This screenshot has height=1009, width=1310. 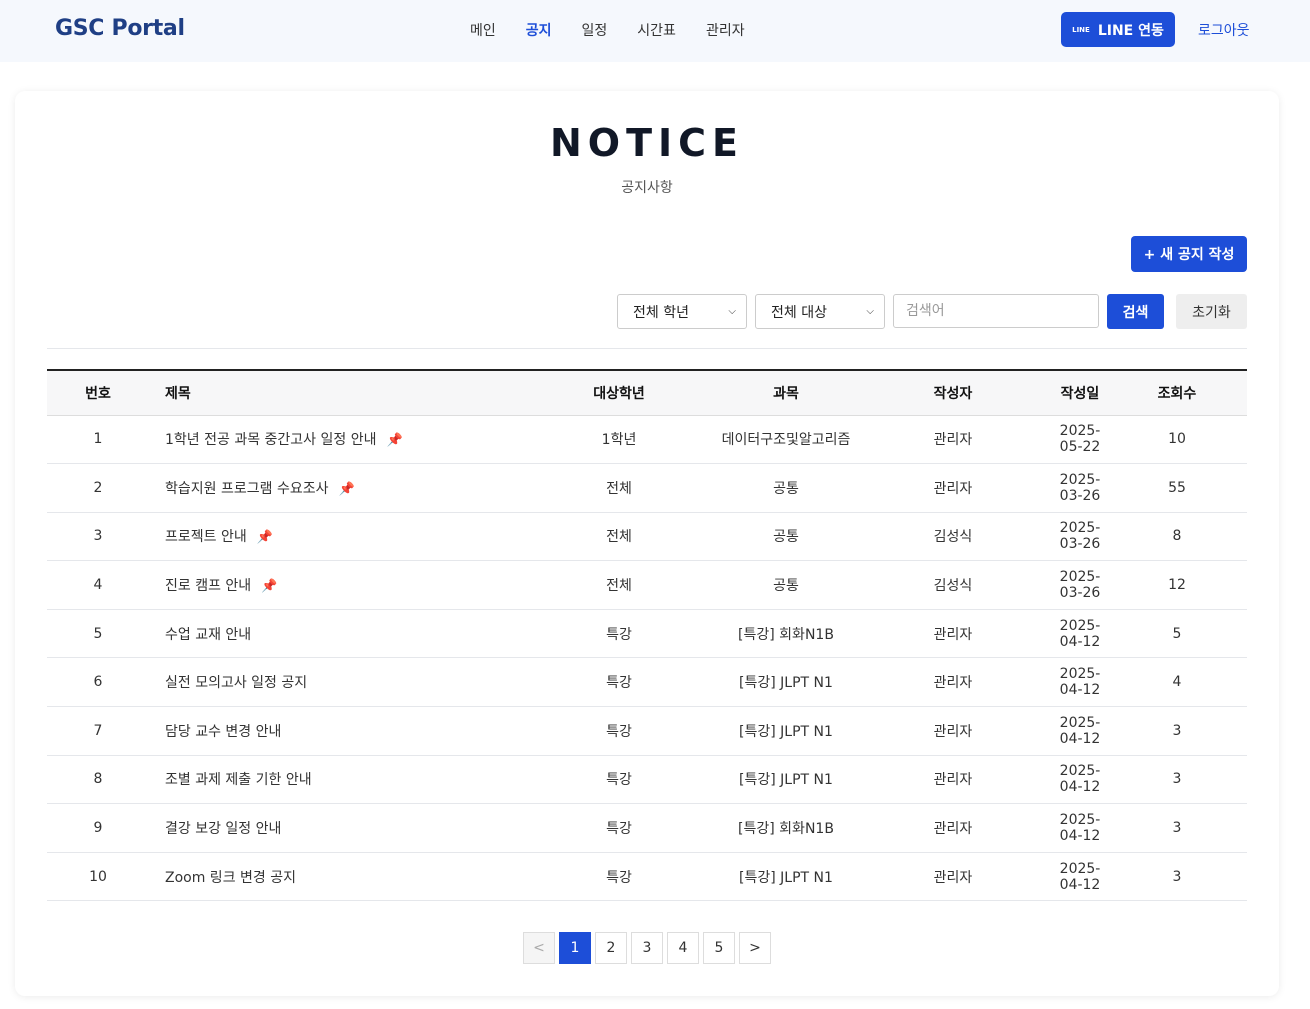 What do you see at coordinates (483, 30) in the screenshot?
I see `nav-item-main: 메인` at bounding box center [483, 30].